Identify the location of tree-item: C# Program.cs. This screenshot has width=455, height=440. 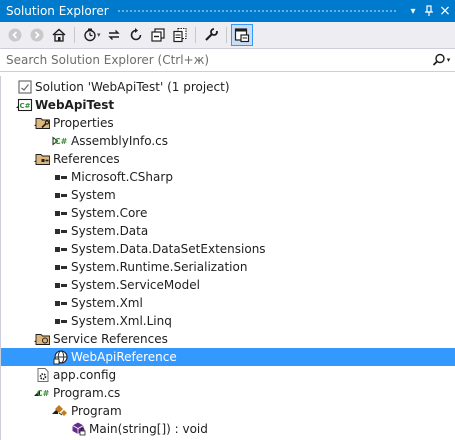
(228, 393).